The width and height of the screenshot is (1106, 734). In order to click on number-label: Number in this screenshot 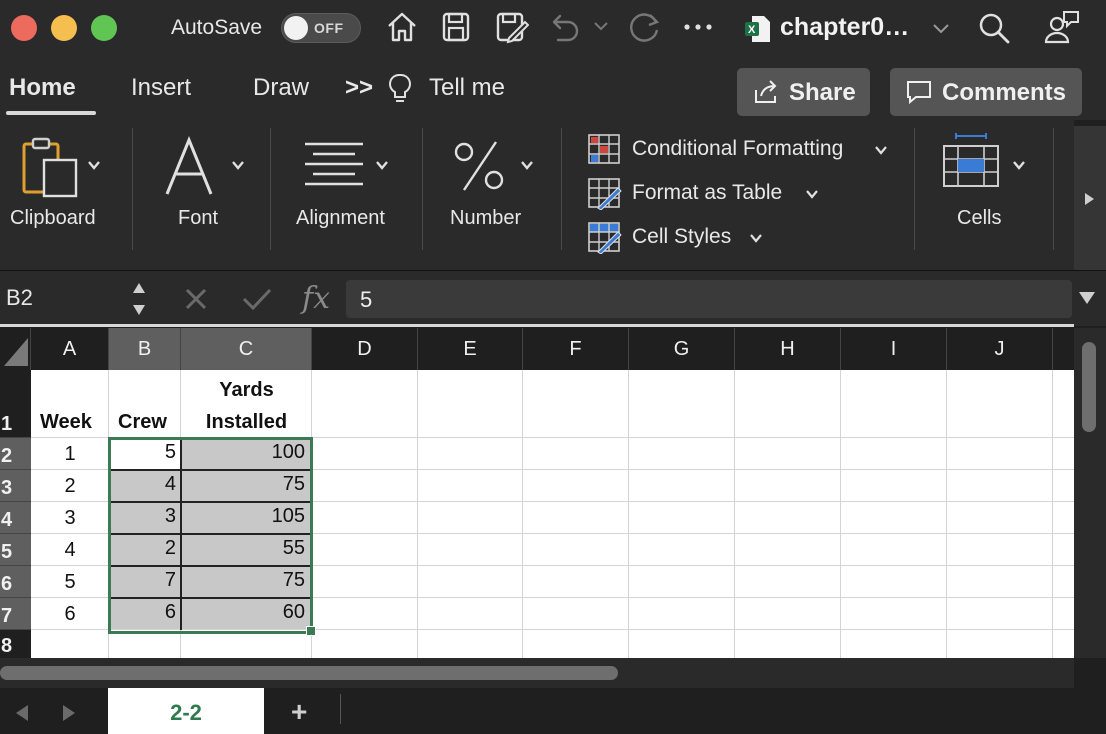, I will do `click(485, 218)`.